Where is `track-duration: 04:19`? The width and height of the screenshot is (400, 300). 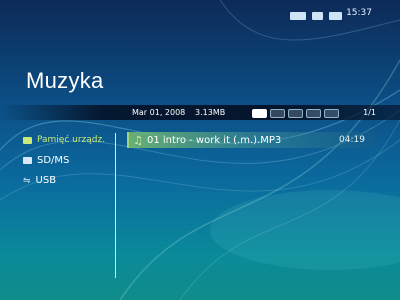
track-duration: 04:19 is located at coordinates (352, 140).